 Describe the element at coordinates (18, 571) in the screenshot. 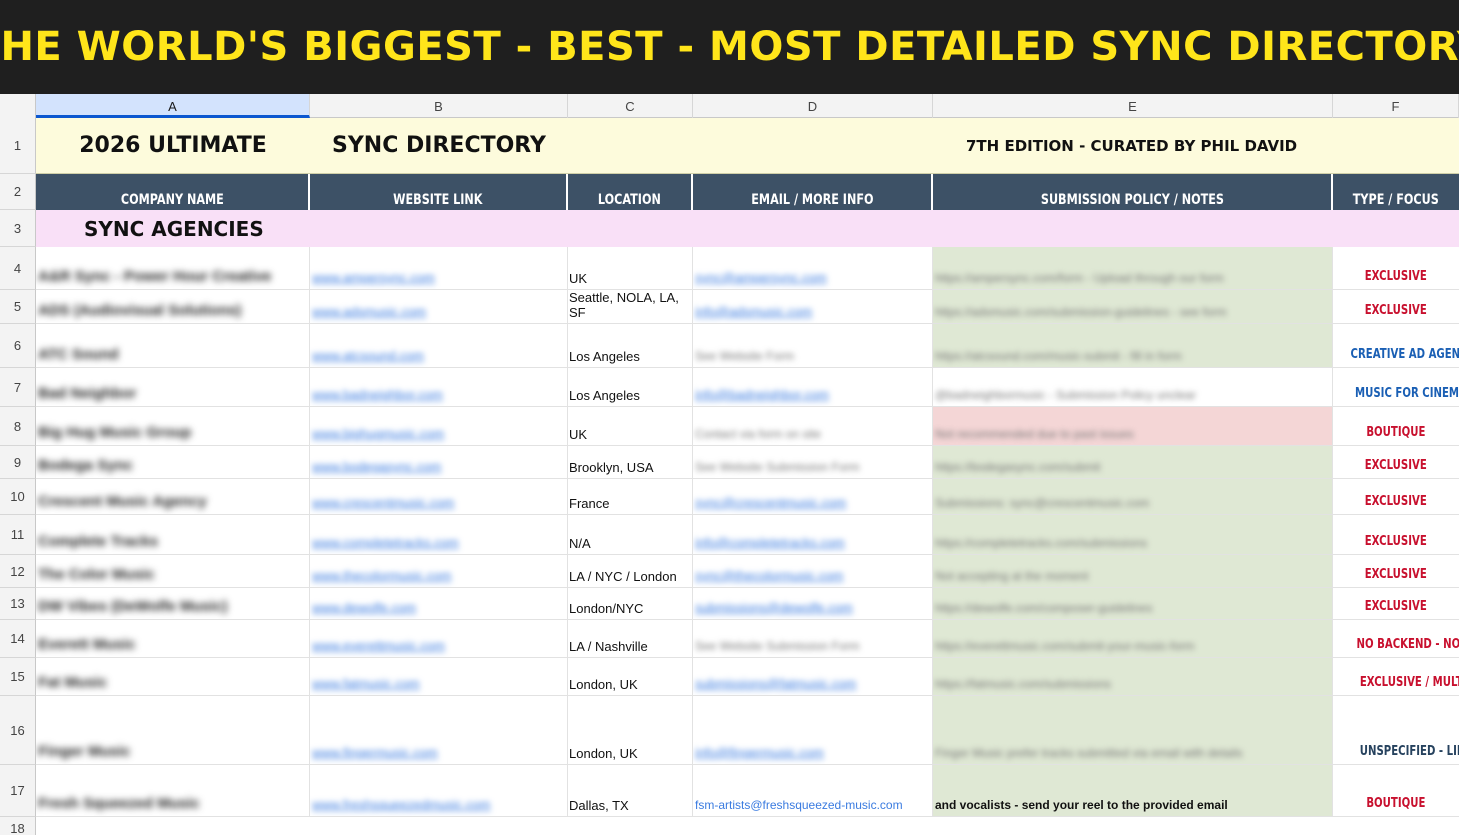

I see `row-header: 12` at that location.